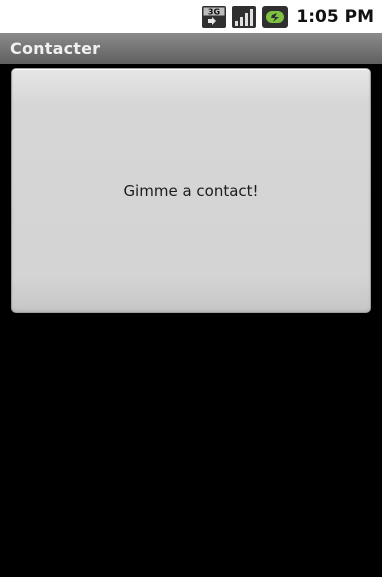  I want to click on app-title: Contacter, so click(55, 48).